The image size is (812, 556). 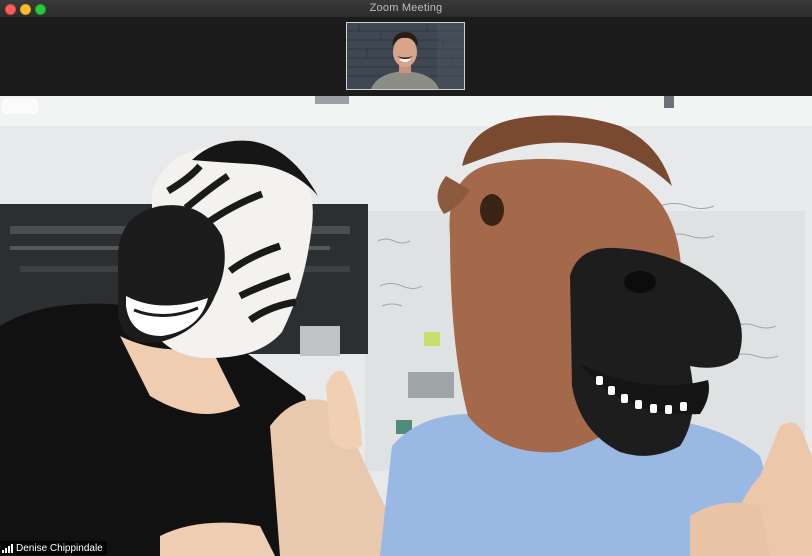 What do you see at coordinates (59, 548) in the screenshot?
I see `participant-name: Denise Chippindale` at bounding box center [59, 548].